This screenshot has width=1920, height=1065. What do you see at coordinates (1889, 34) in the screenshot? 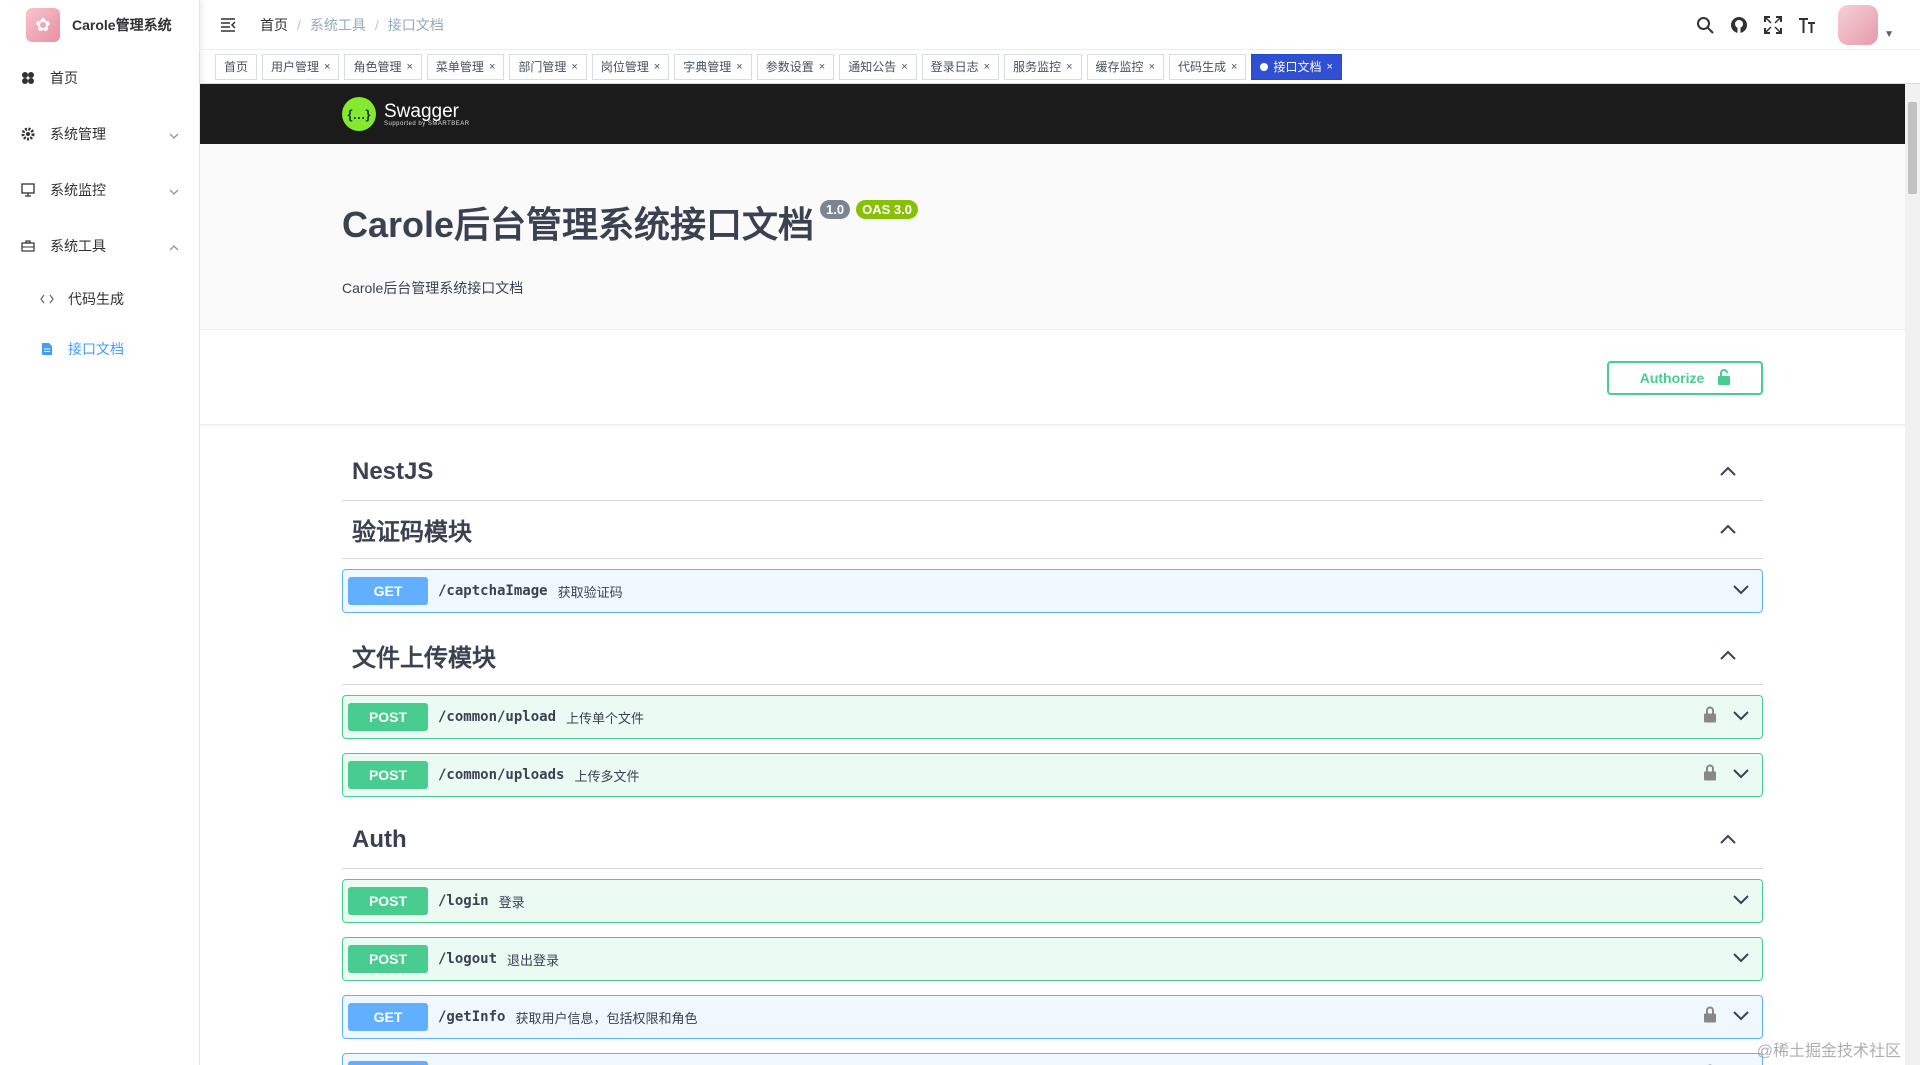
I see `caret-down-icon: ▼` at bounding box center [1889, 34].